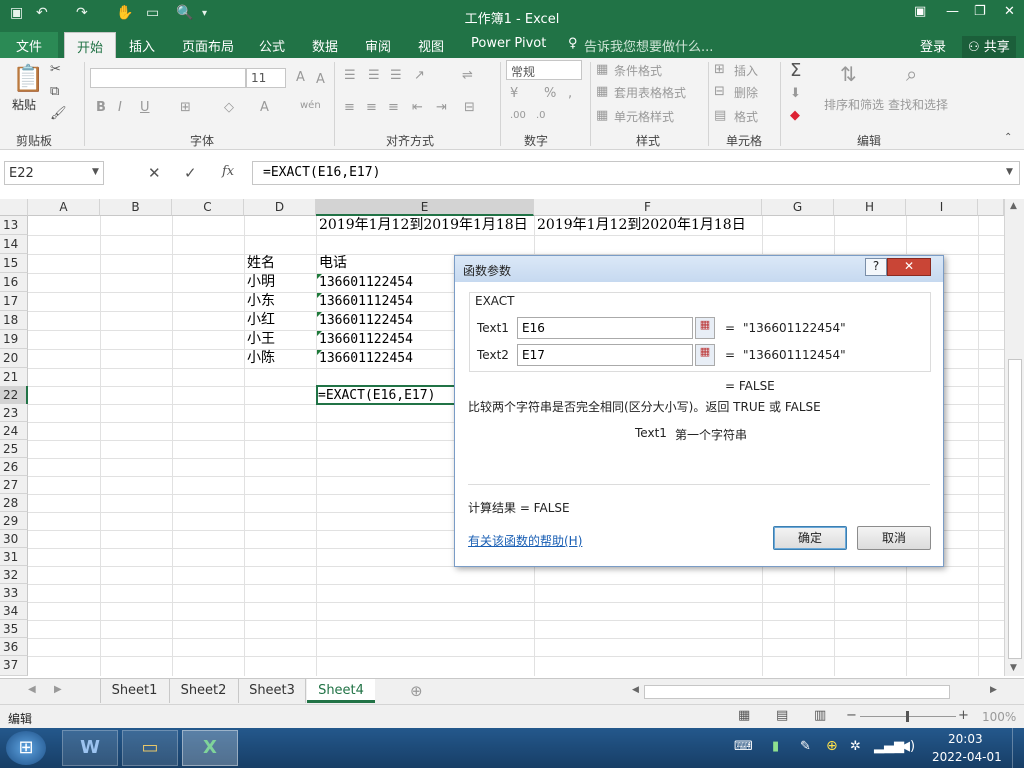 Image resolution: width=1024 pixels, height=768 pixels. What do you see at coordinates (366, 358) in the screenshot?
I see `cell-E20: 136601122454` at bounding box center [366, 358].